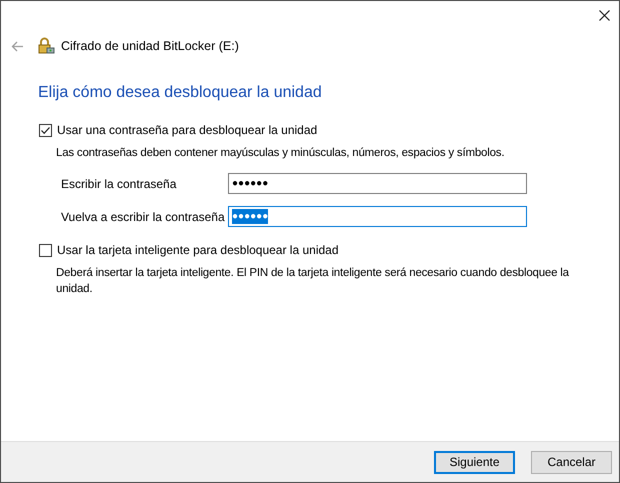 This screenshot has height=483, width=620. What do you see at coordinates (187, 130) in the screenshot?
I see `checkbox-label: Usar una contraseña para desbloquear la unidad` at bounding box center [187, 130].